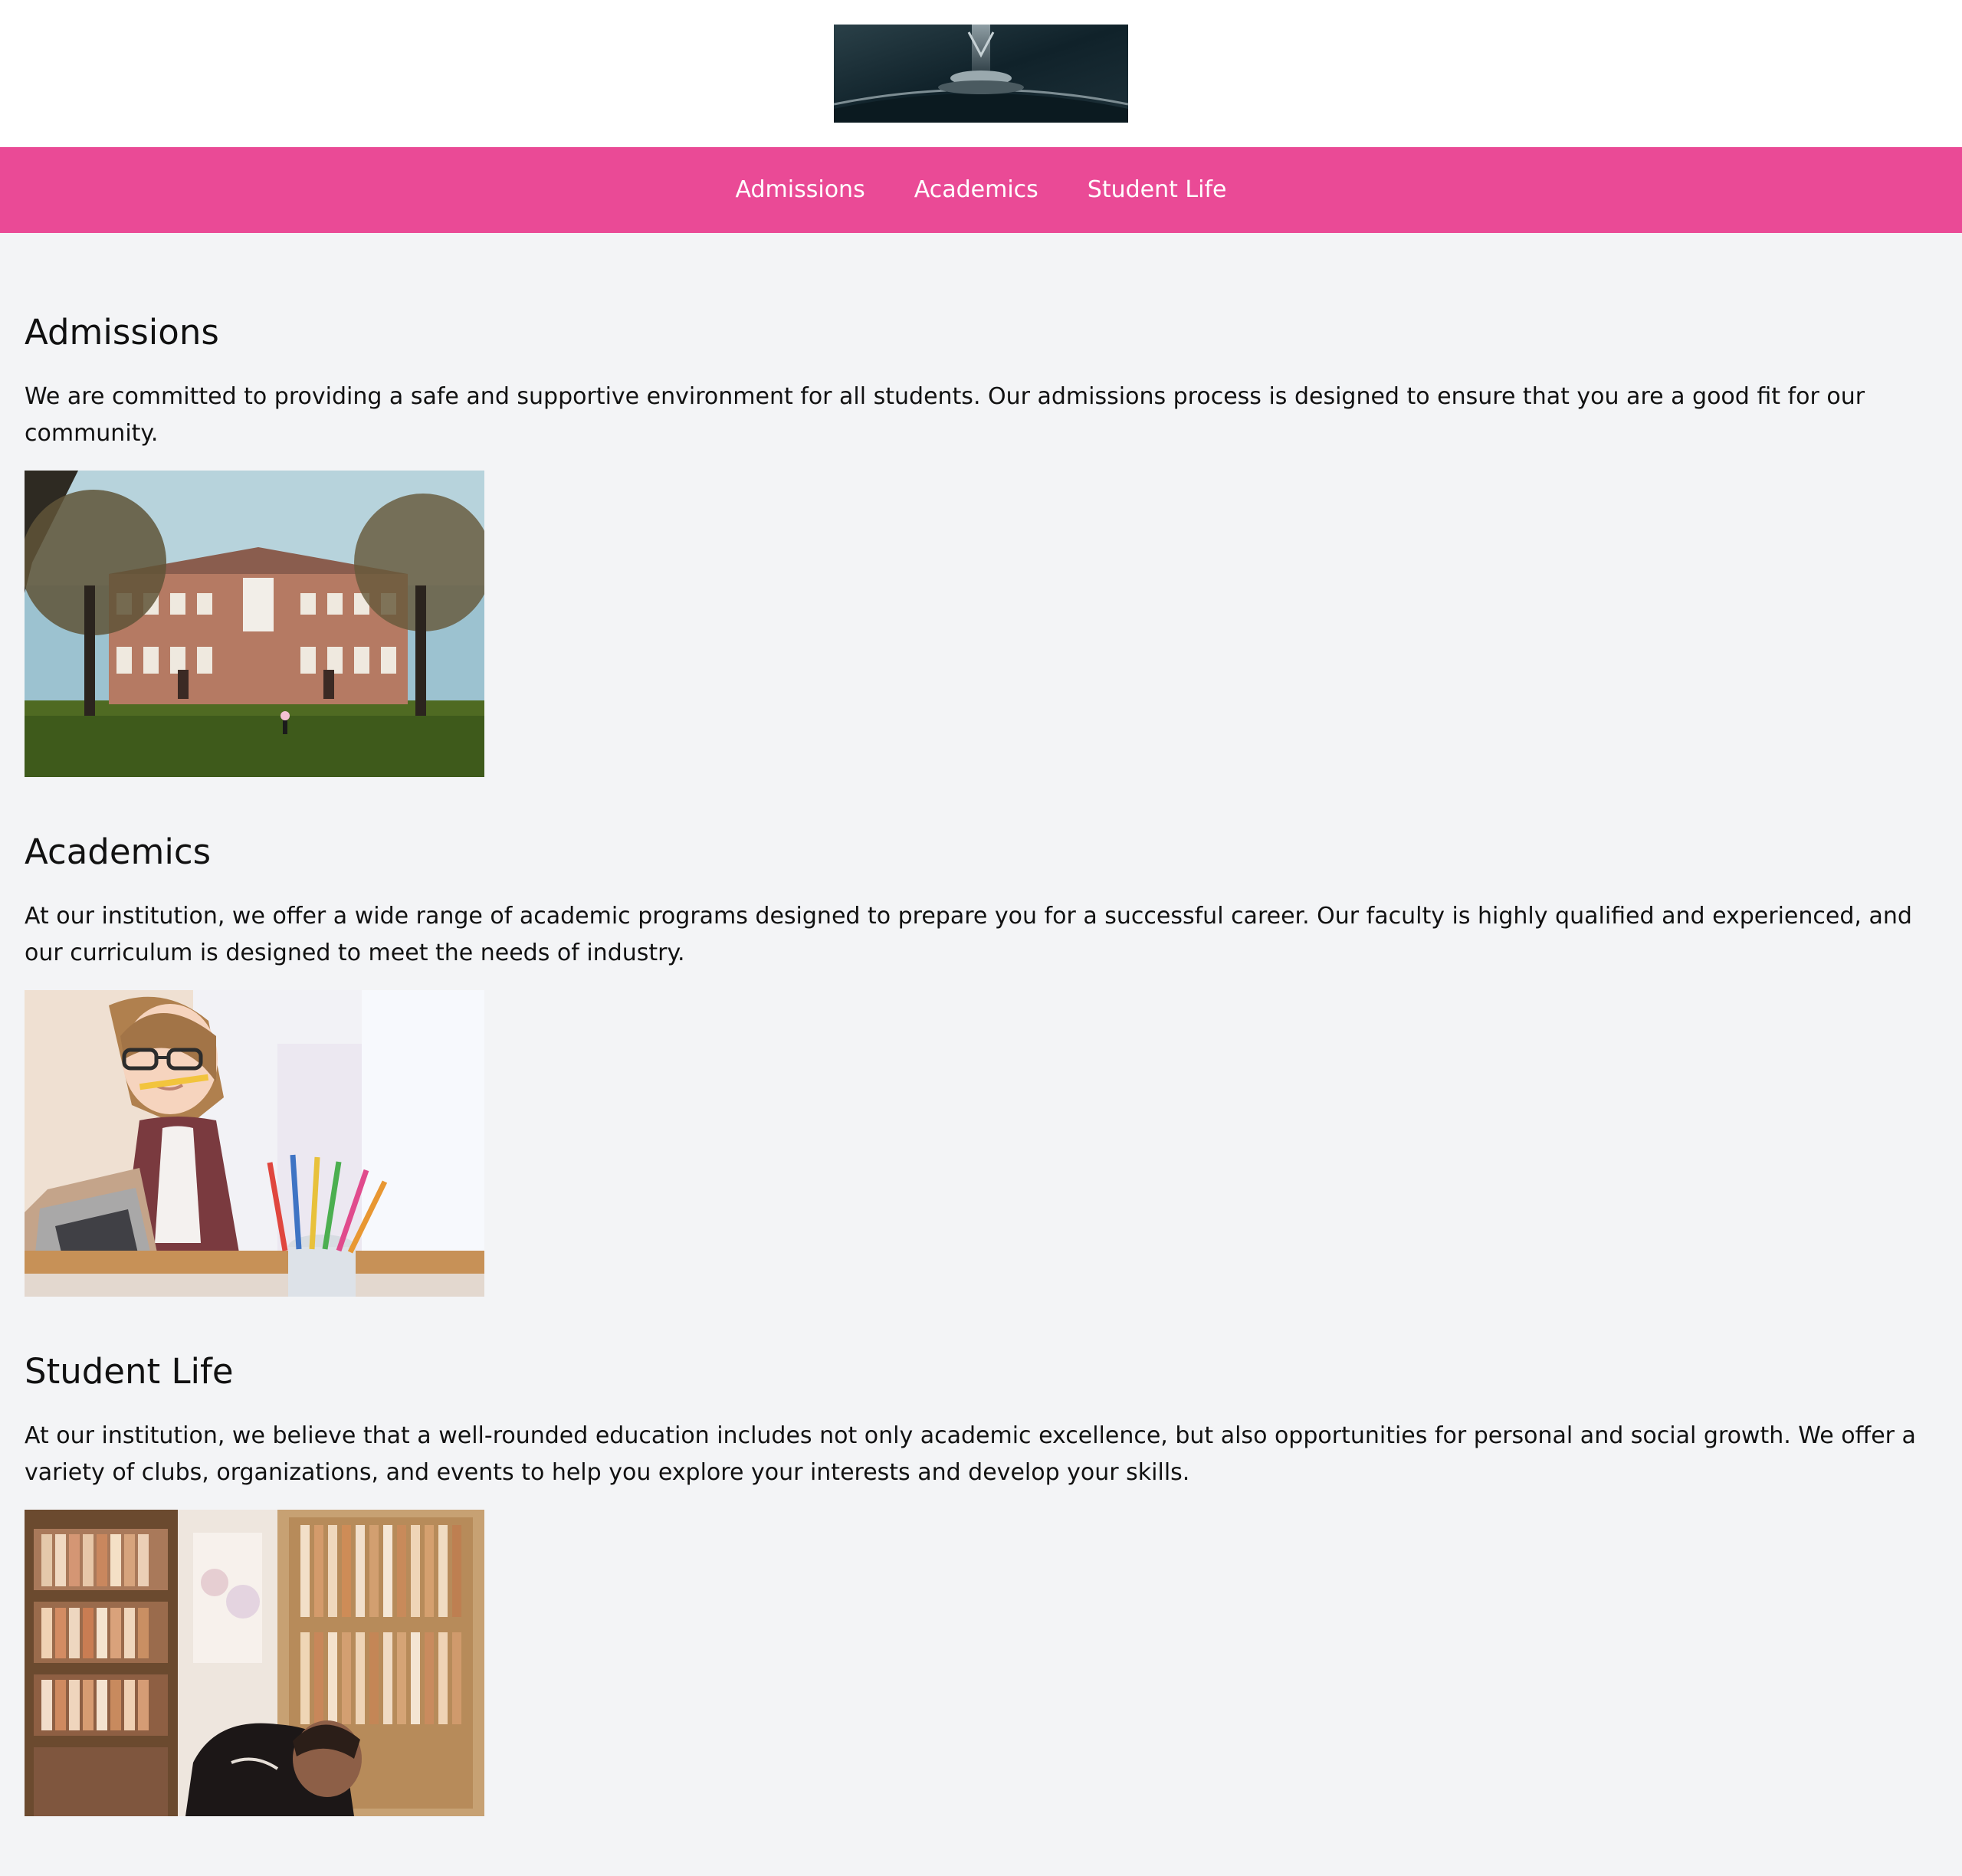 This screenshot has width=1962, height=1876. I want to click on car-hood-ornament-logo, so click(981, 74).